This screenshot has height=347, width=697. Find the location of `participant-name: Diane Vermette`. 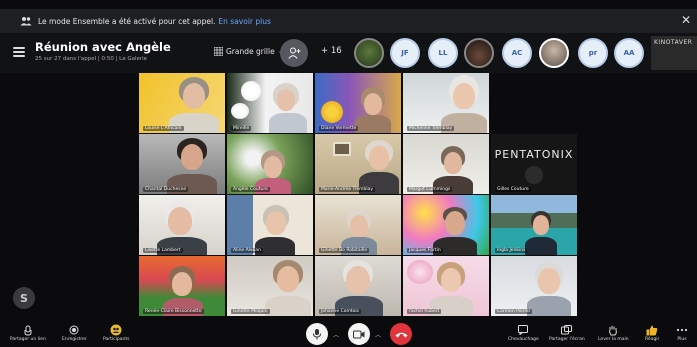

participant-name: Diane Vermette is located at coordinates (339, 128).